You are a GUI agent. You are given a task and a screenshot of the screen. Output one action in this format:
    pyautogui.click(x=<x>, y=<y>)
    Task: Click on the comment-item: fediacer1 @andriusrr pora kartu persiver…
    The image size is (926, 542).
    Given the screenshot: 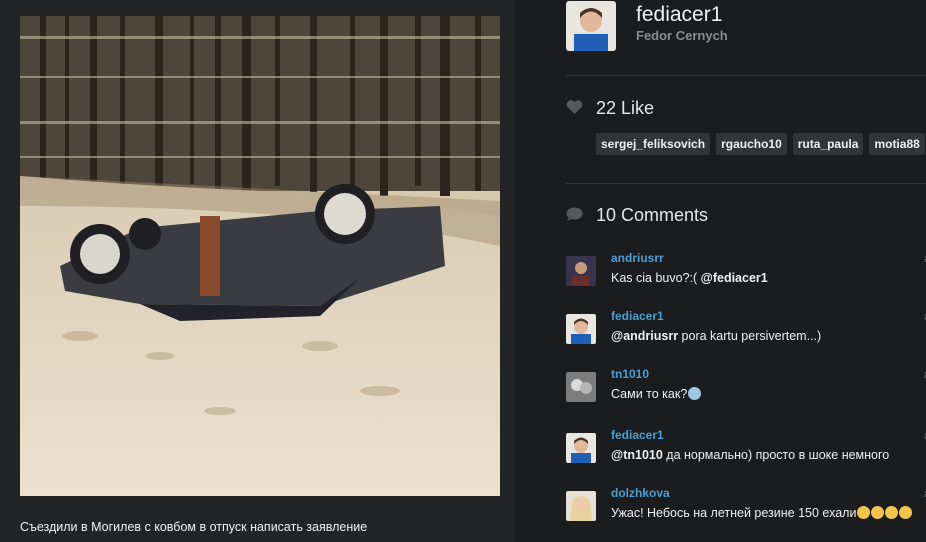 What is the action you would take?
    pyautogui.click(x=746, y=334)
    